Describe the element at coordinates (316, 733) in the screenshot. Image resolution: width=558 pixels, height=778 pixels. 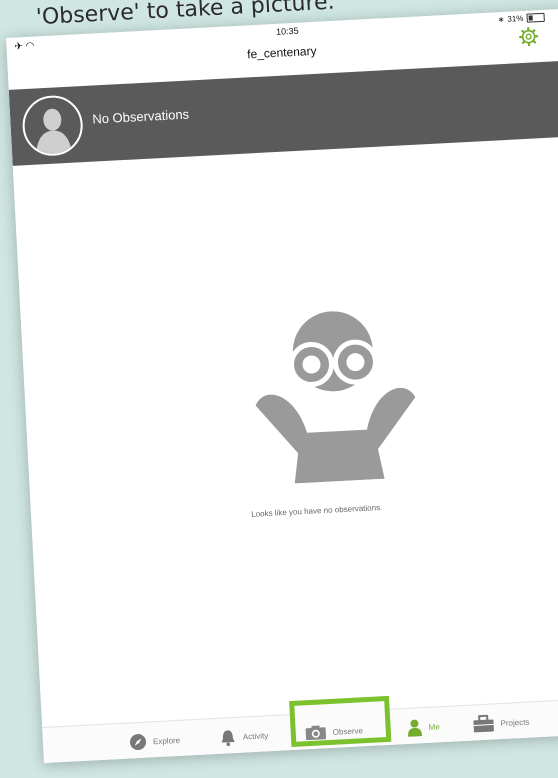
I see `camera-icon` at that location.